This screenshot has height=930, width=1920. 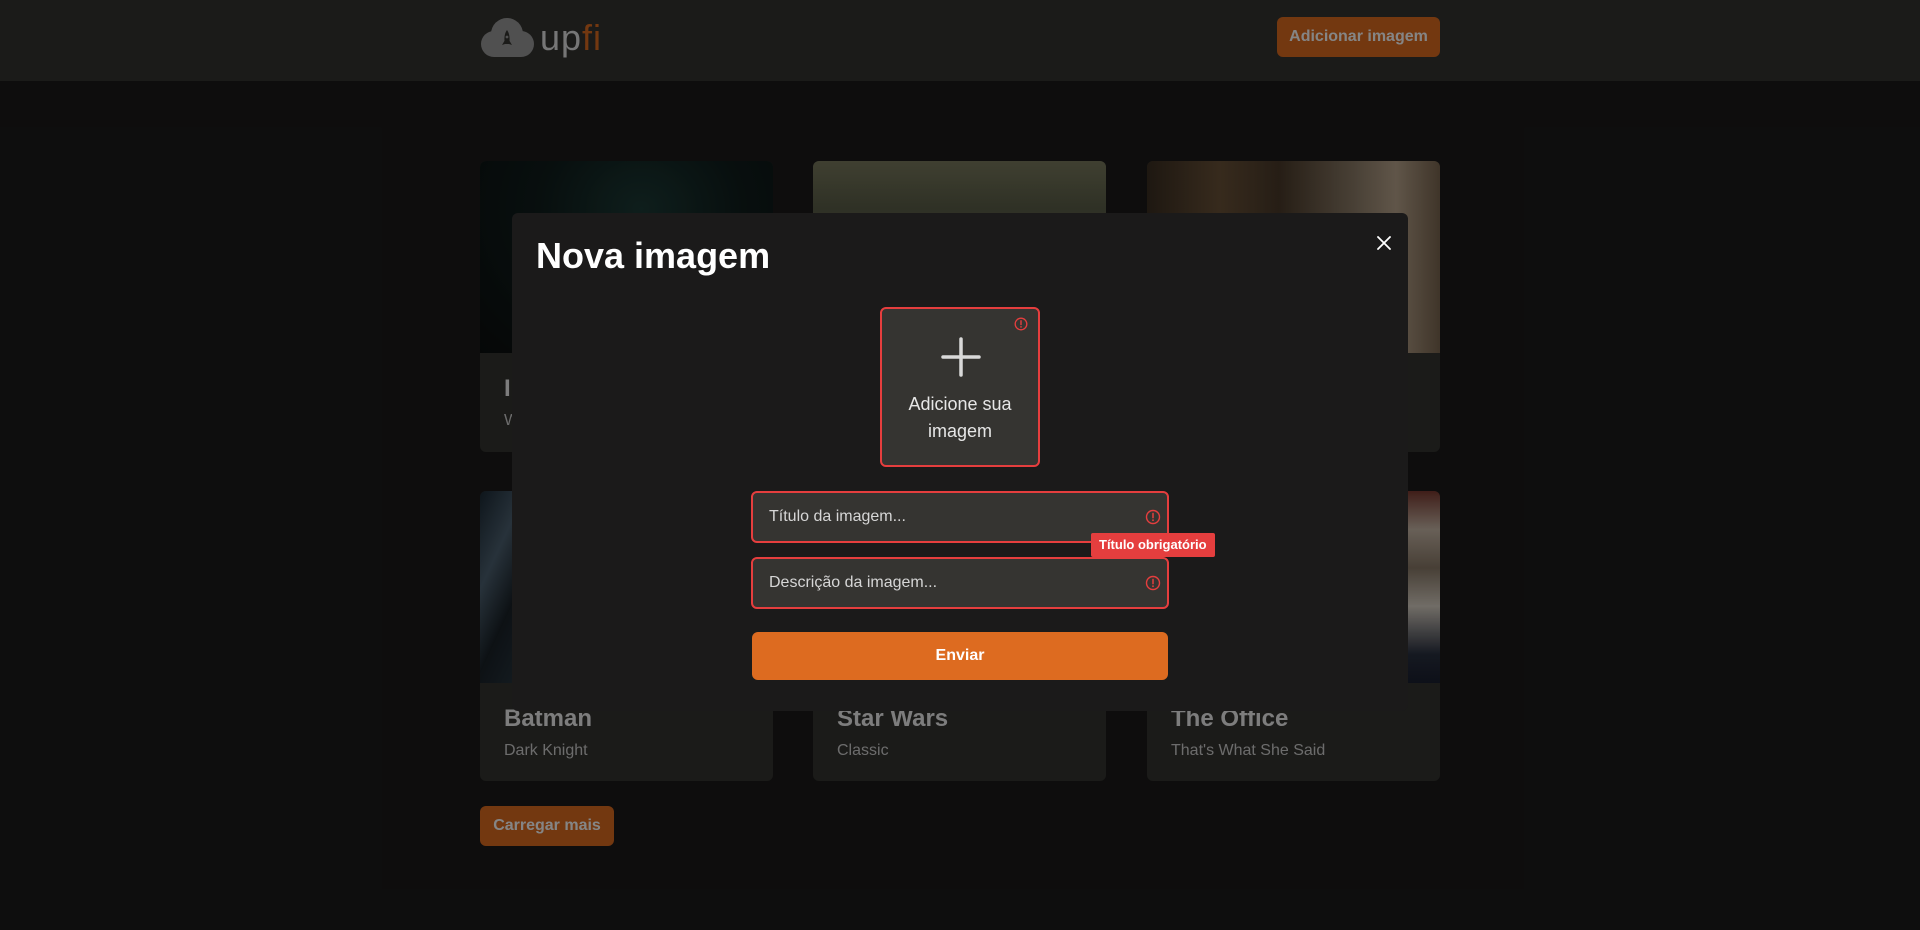 What do you see at coordinates (1153, 545) in the screenshot?
I see `title-error-tooltip: Título obrigatório` at bounding box center [1153, 545].